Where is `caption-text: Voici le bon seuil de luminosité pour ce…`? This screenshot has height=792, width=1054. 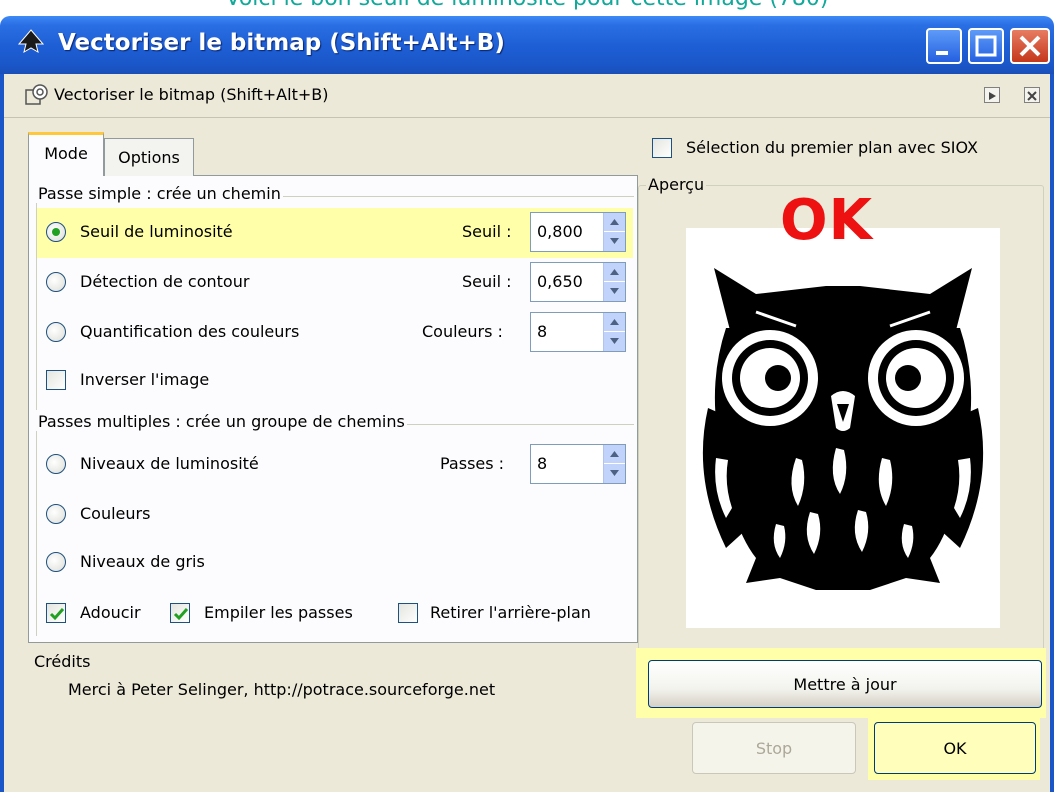 caption-text: Voici le bon seuil de luminosité pour ce… is located at coordinates (527, 6).